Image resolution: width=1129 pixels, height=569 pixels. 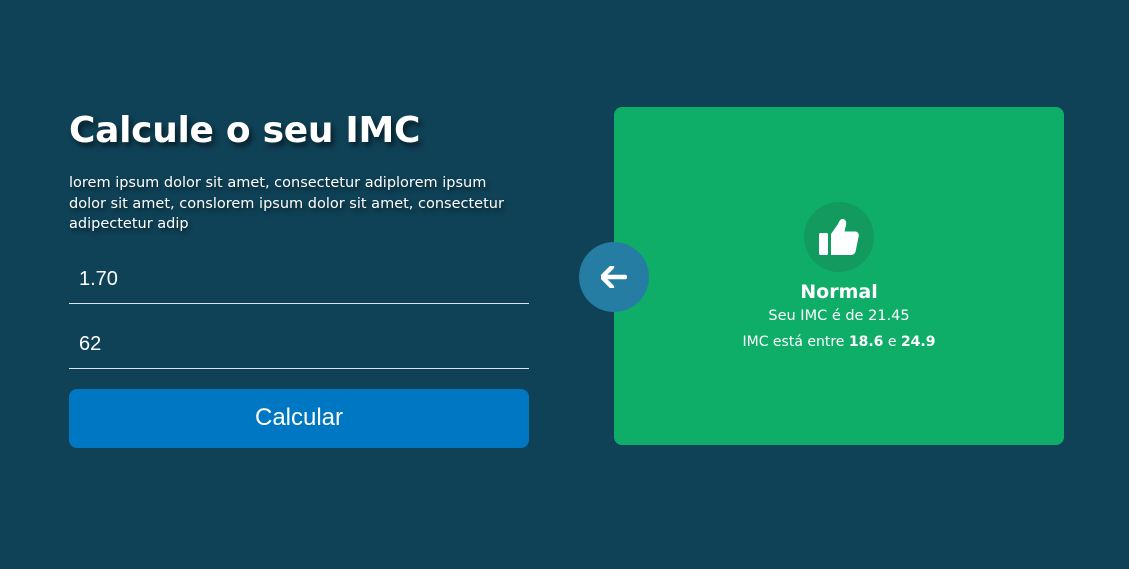 What do you see at coordinates (299, 418) in the screenshot?
I see `calculate-button: Calcular` at bounding box center [299, 418].